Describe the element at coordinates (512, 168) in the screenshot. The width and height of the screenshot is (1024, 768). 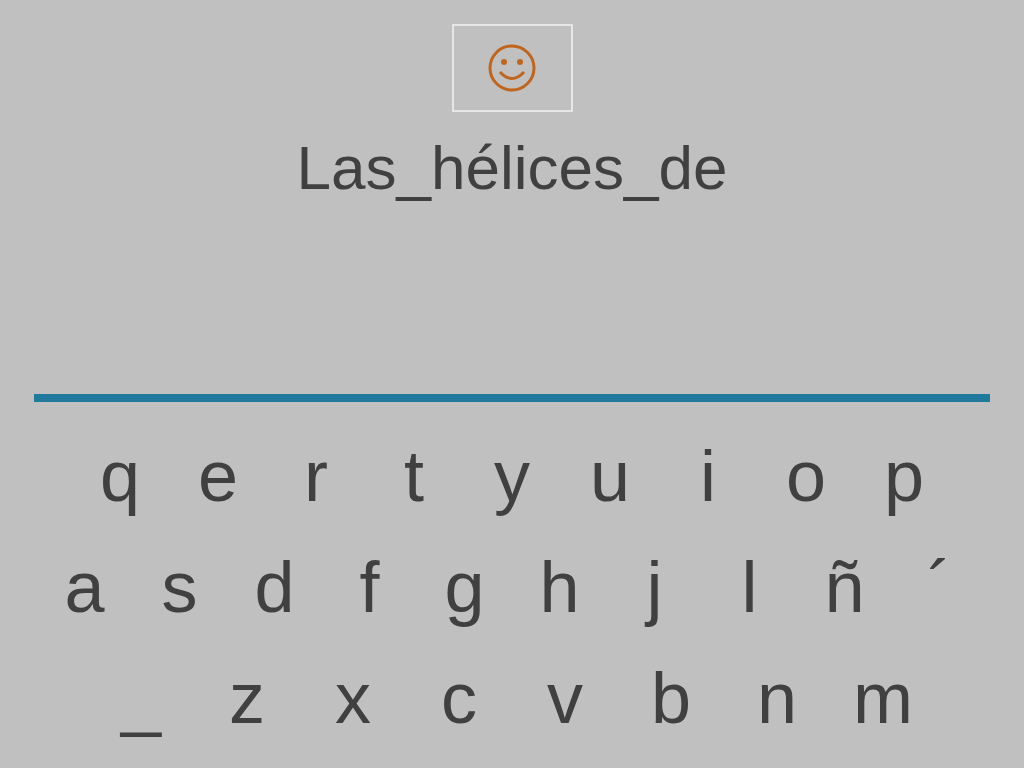
I see `word-text: Las_hélices_de` at that location.